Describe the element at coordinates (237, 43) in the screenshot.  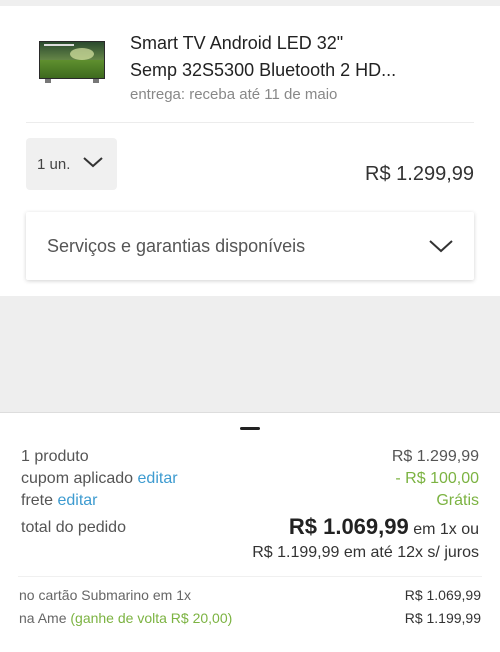
I see `product-title-line-1: Smart TV Android LED 32"` at that location.